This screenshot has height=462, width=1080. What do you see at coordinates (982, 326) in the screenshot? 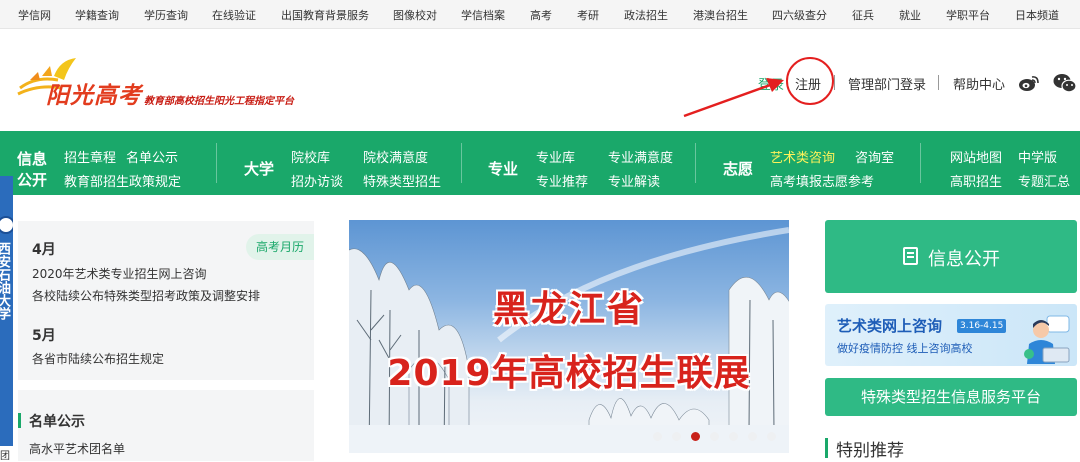
I see `art-consult-dates: 3.16-4.15` at bounding box center [982, 326].